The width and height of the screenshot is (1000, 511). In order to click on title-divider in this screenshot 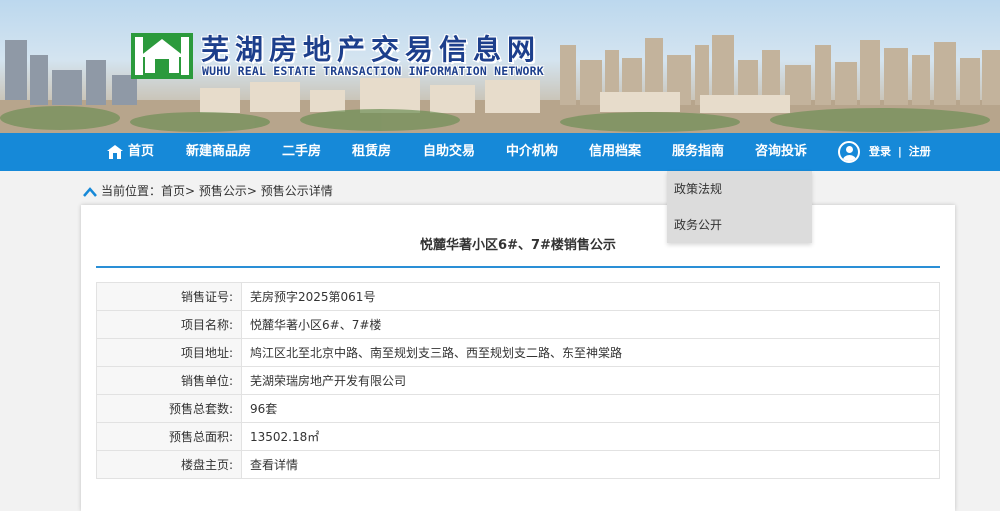, I will do `click(518, 267)`.